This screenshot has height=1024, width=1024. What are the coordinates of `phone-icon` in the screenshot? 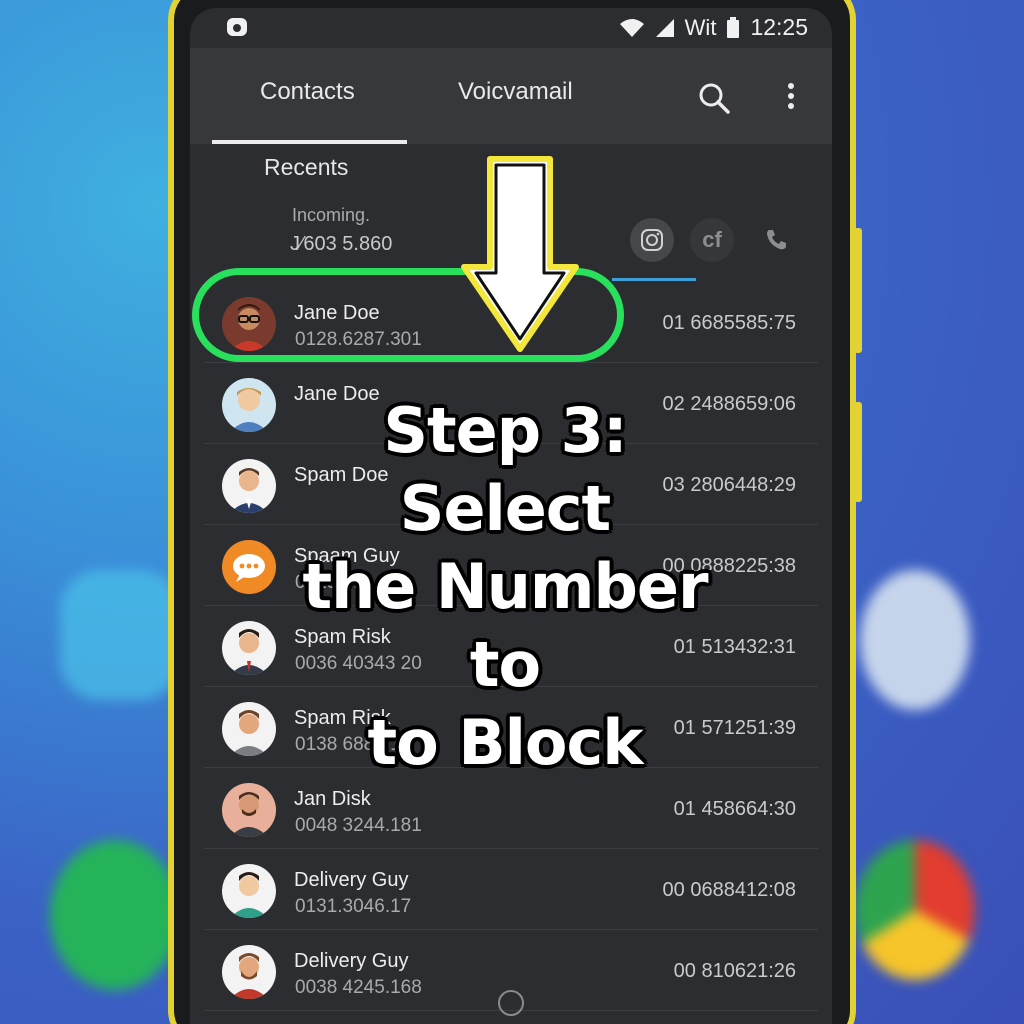 It's located at (776, 240).